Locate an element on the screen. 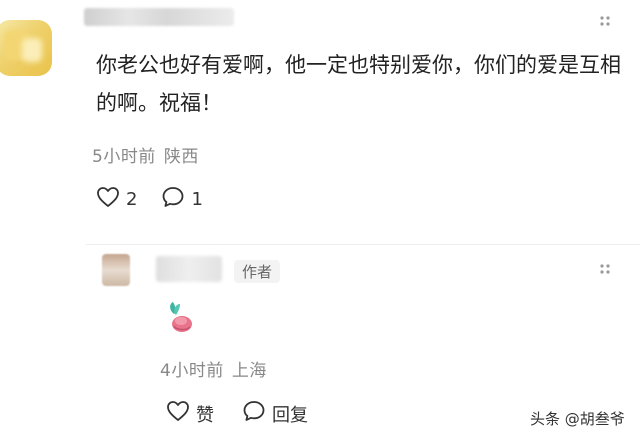 The height and width of the screenshot is (440, 640). like-button: 2 is located at coordinates (116, 199).